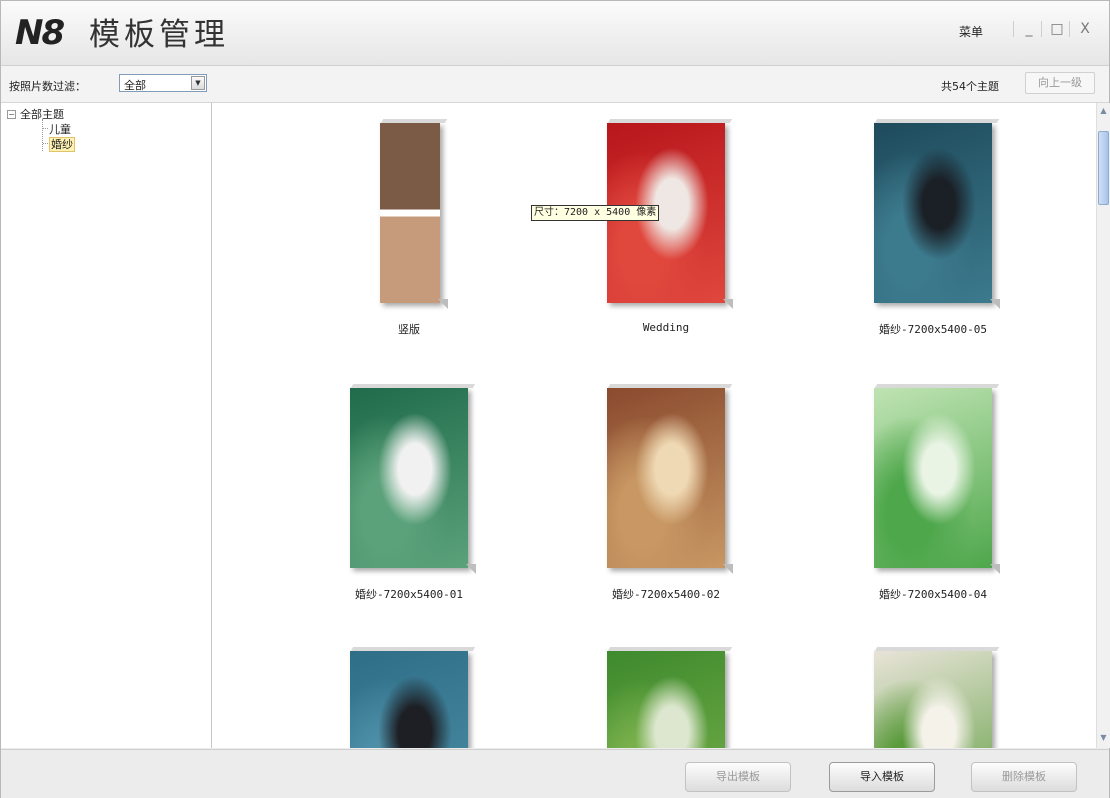 The width and height of the screenshot is (1110, 798). Describe the element at coordinates (47, 86) in the screenshot. I see `filter-label: 按照片数过滤：` at that location.